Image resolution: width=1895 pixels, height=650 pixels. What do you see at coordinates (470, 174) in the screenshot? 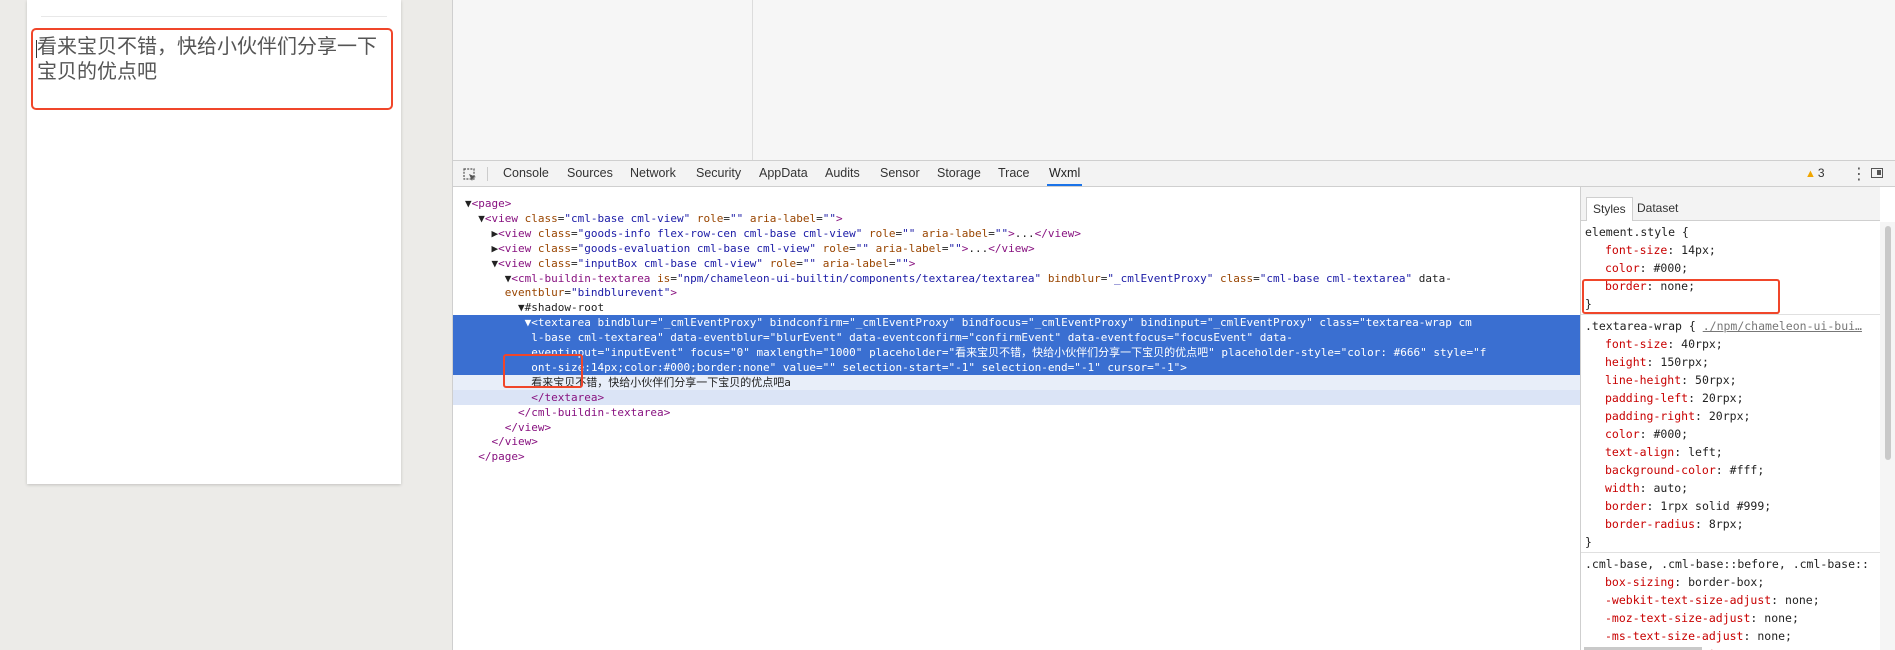
I see `inspect-icon` at bounding box center [470, 174].